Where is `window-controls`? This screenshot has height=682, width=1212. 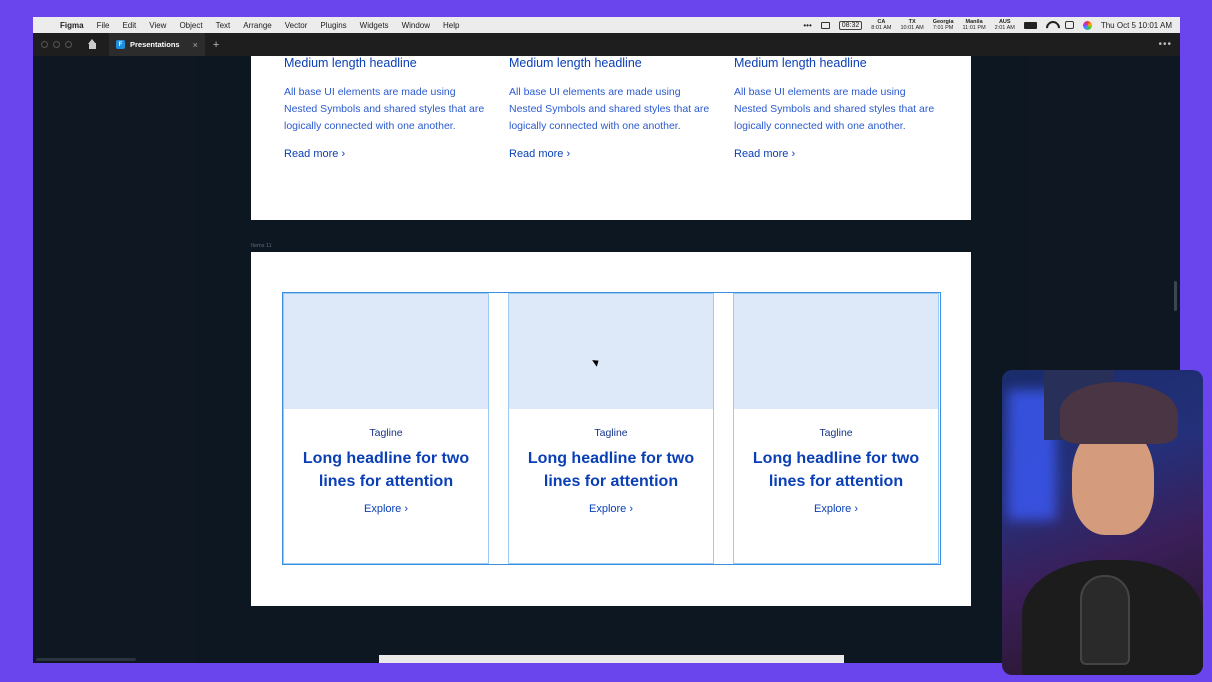 window-controls is located at coordinates (56, 44).